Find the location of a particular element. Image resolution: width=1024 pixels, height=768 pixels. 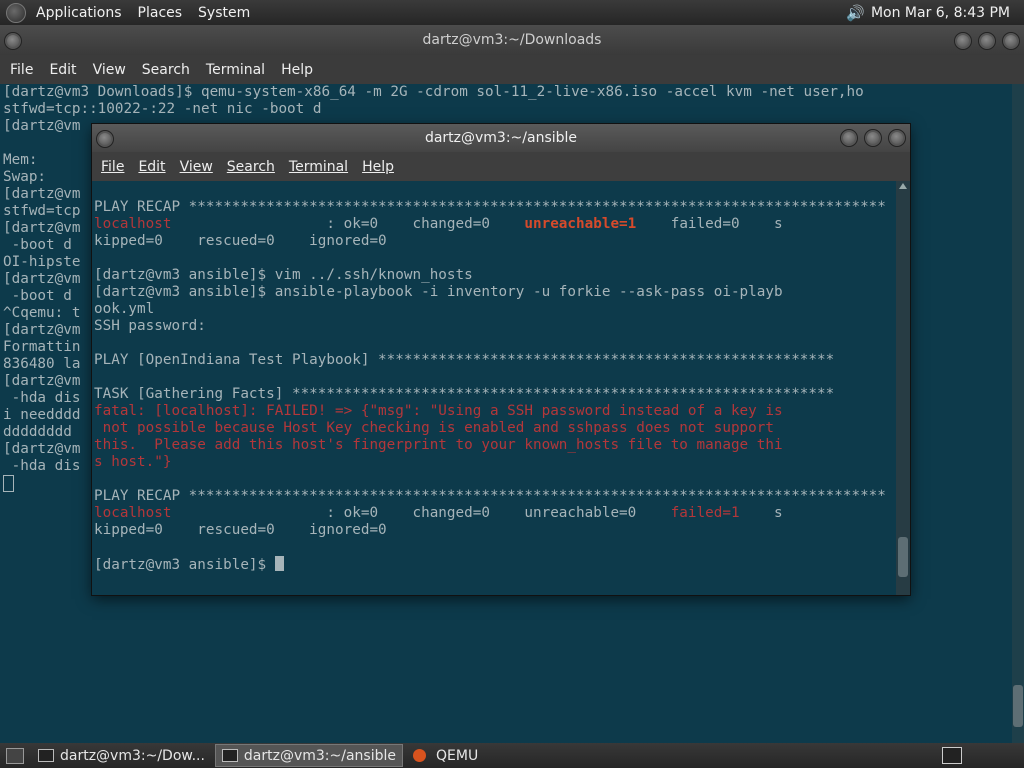

window-title: dartz@vm3:~/Downloads is located at coordinates (512, 40).